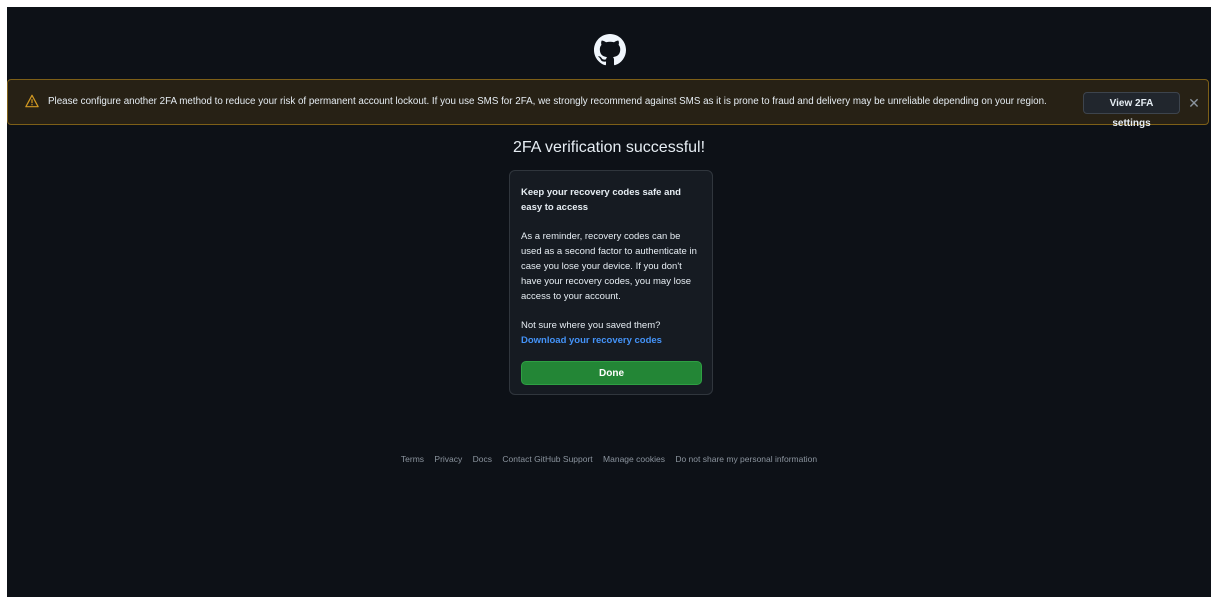 The image size is (1211, 597). What do you see at coordinates (611, 373) in the screenshot?
I see `done-button: Done` at bounding box center [611, 373].